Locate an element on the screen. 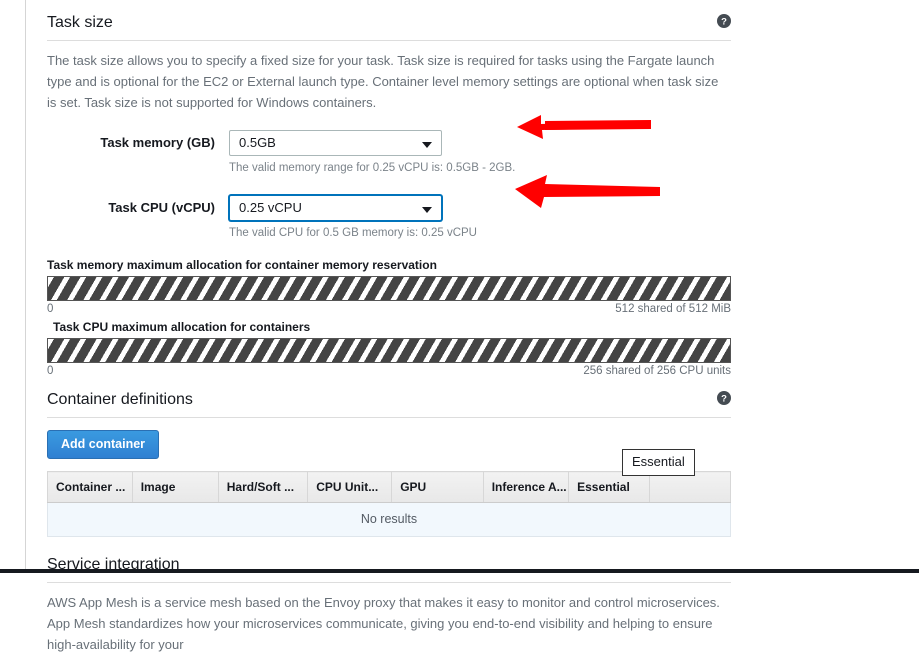 This screenshot has height=655, width=919. container-definitions-section-header: Container definitions ? is located at coordinates (389, 398).